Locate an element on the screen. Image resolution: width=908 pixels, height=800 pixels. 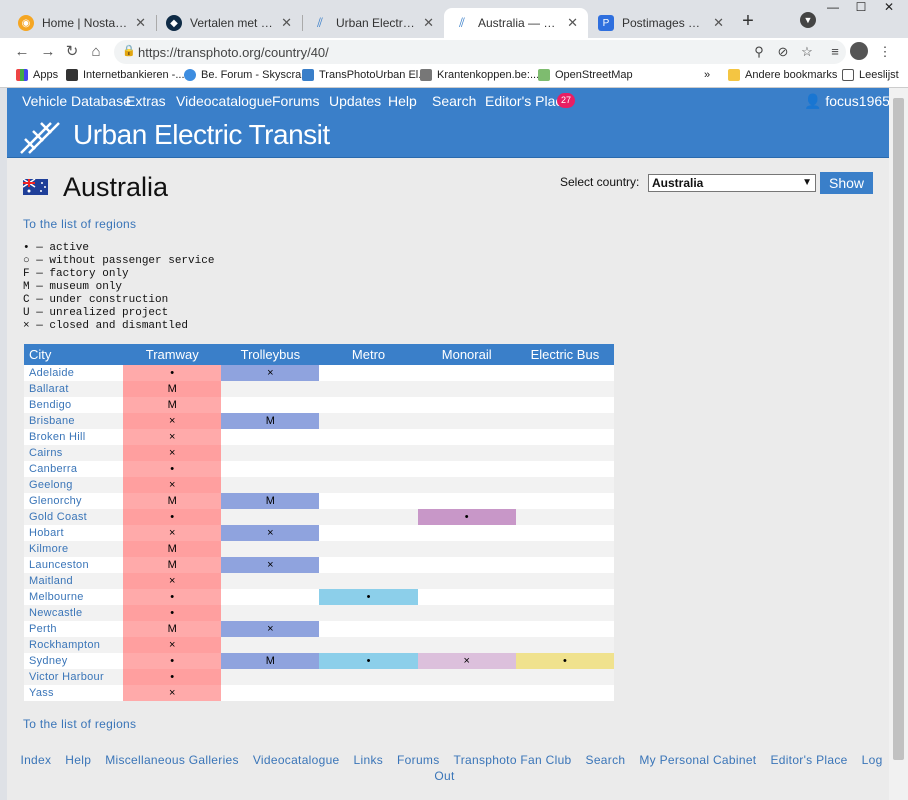
nav-forums: Forums is located at coordinates (295, 101).